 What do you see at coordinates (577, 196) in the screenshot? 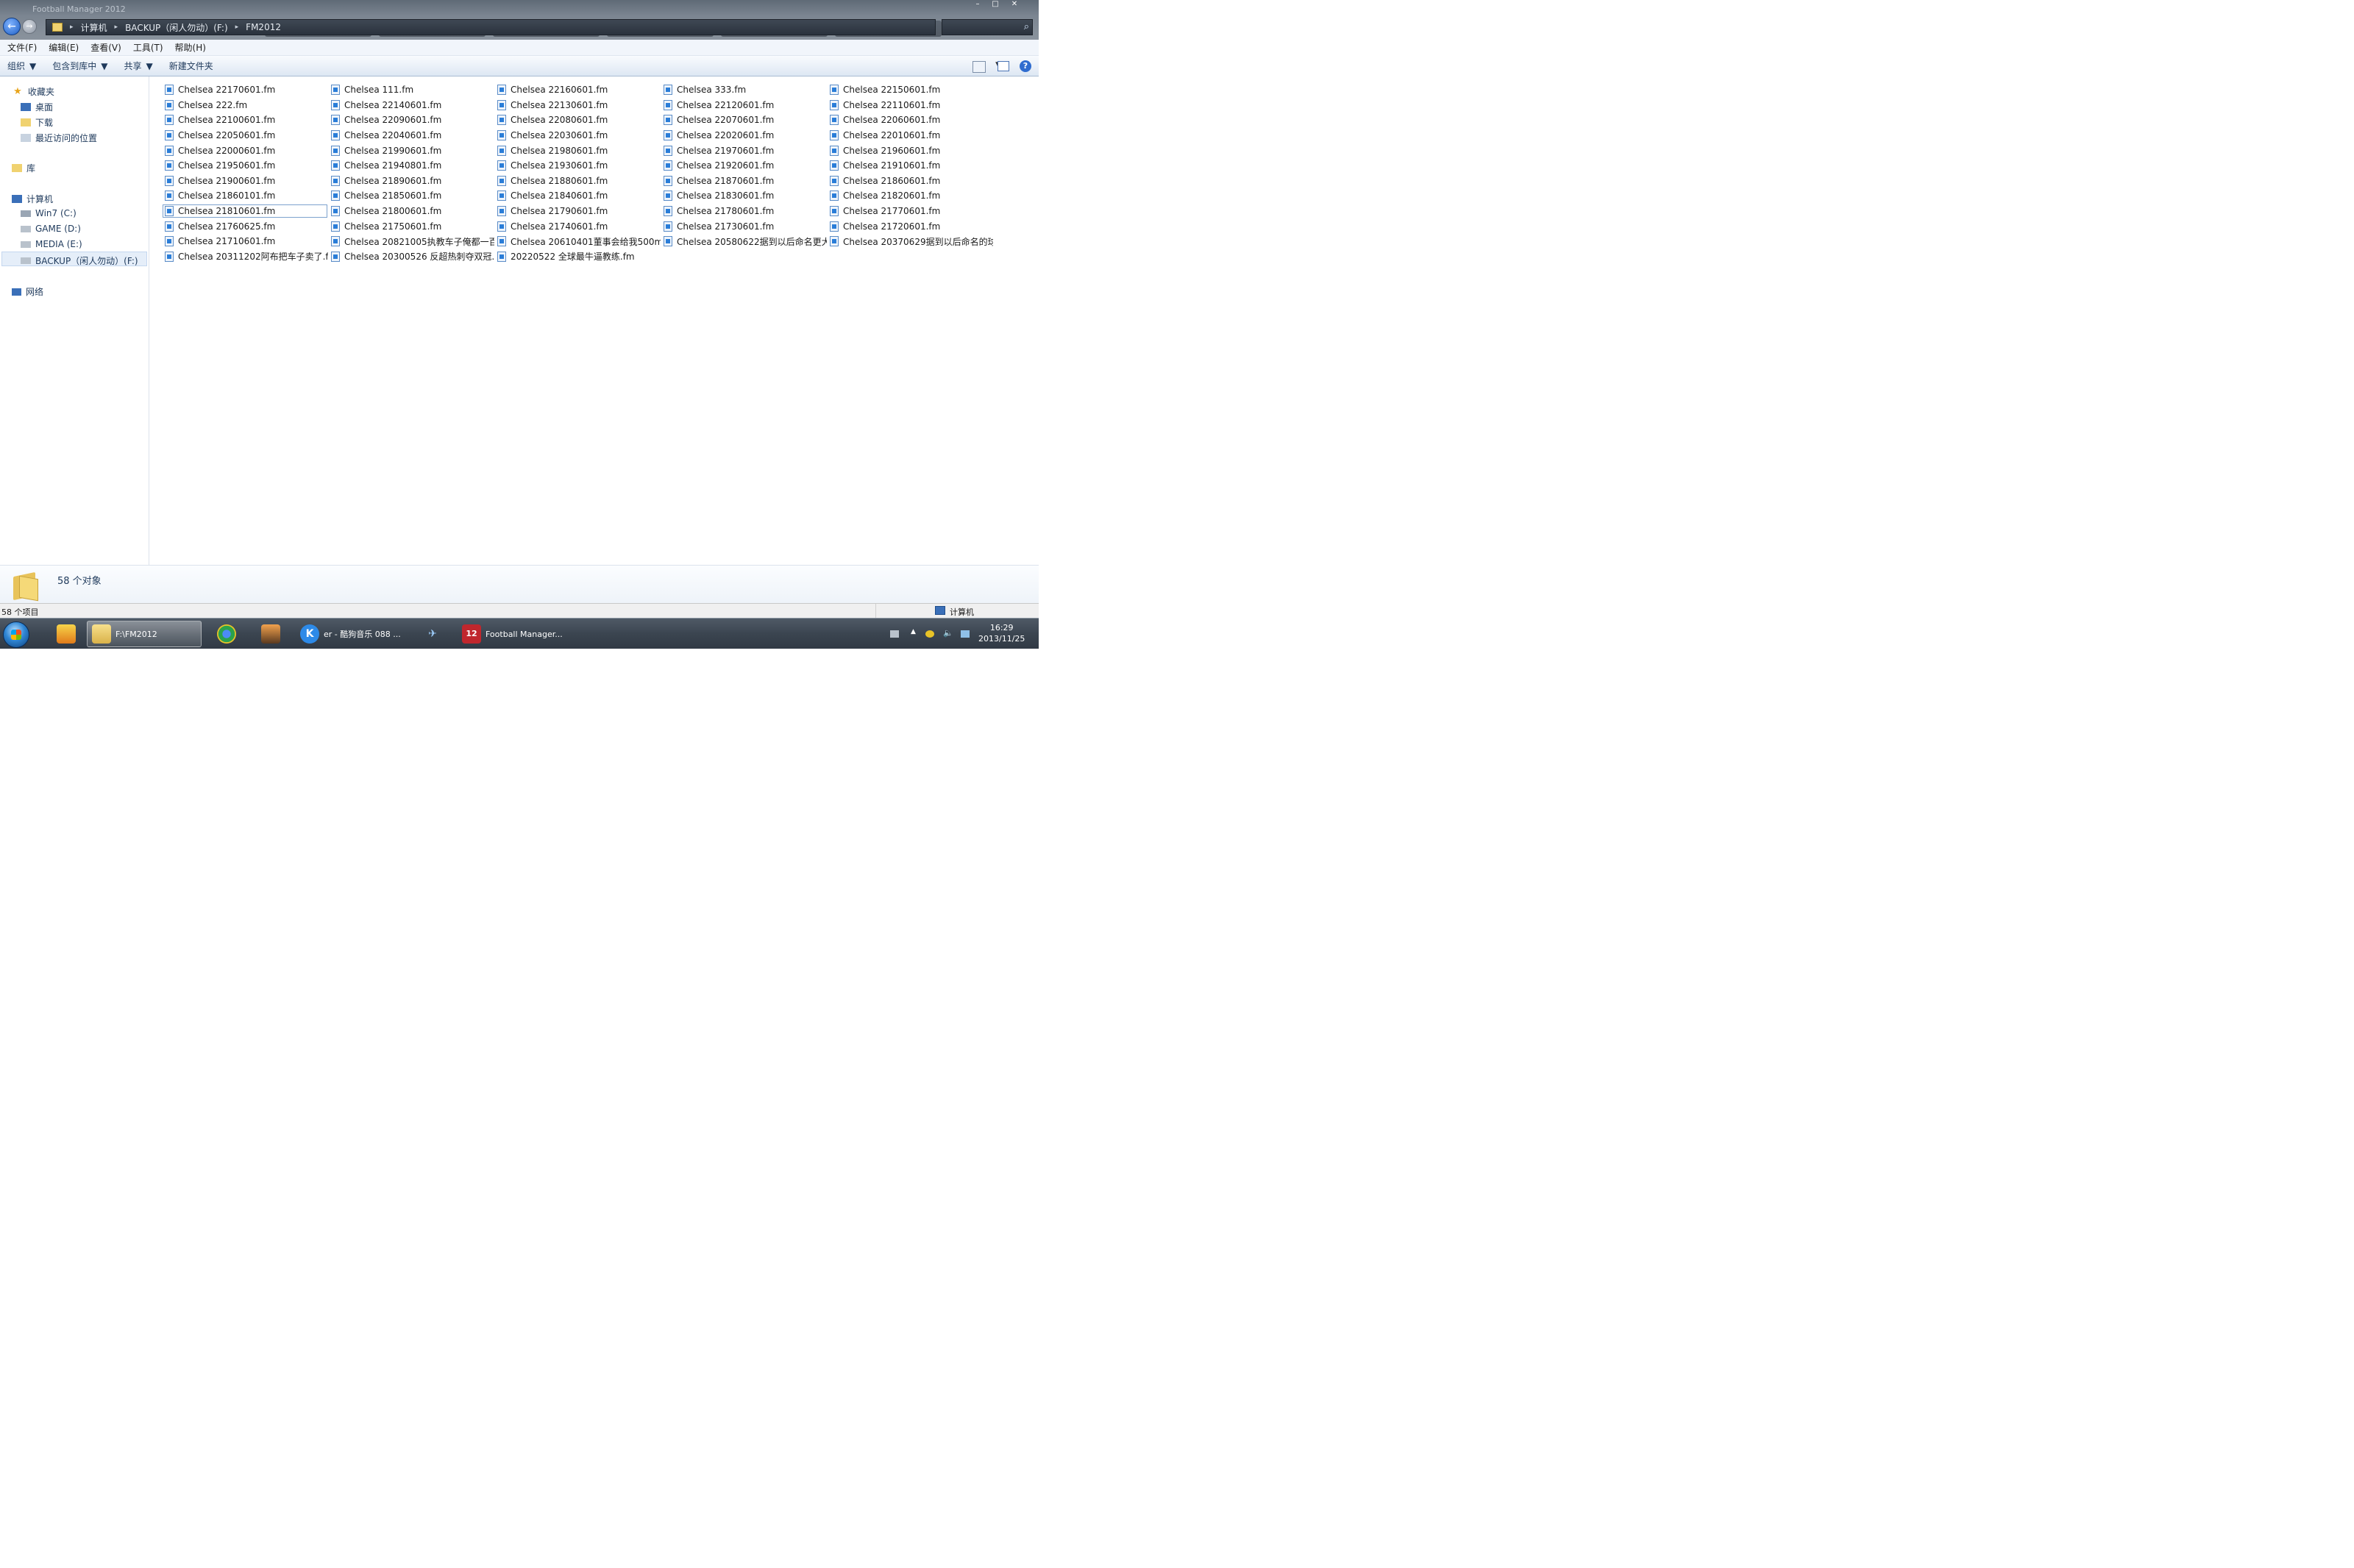
I see `file-item: Chelsea 21840601.fm` at bounding box center [577, 196].